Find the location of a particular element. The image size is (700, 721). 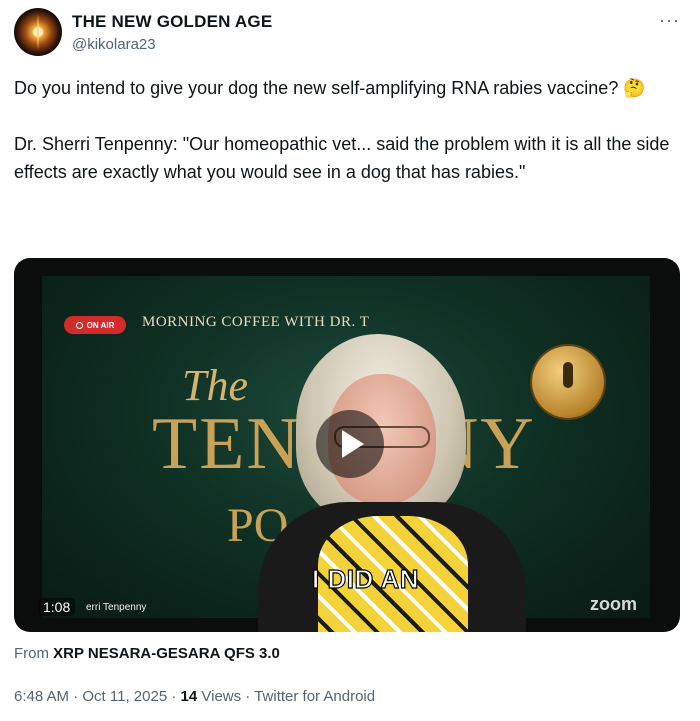

thinking-emoji: 🤔 is located at coordinates (634, 88).